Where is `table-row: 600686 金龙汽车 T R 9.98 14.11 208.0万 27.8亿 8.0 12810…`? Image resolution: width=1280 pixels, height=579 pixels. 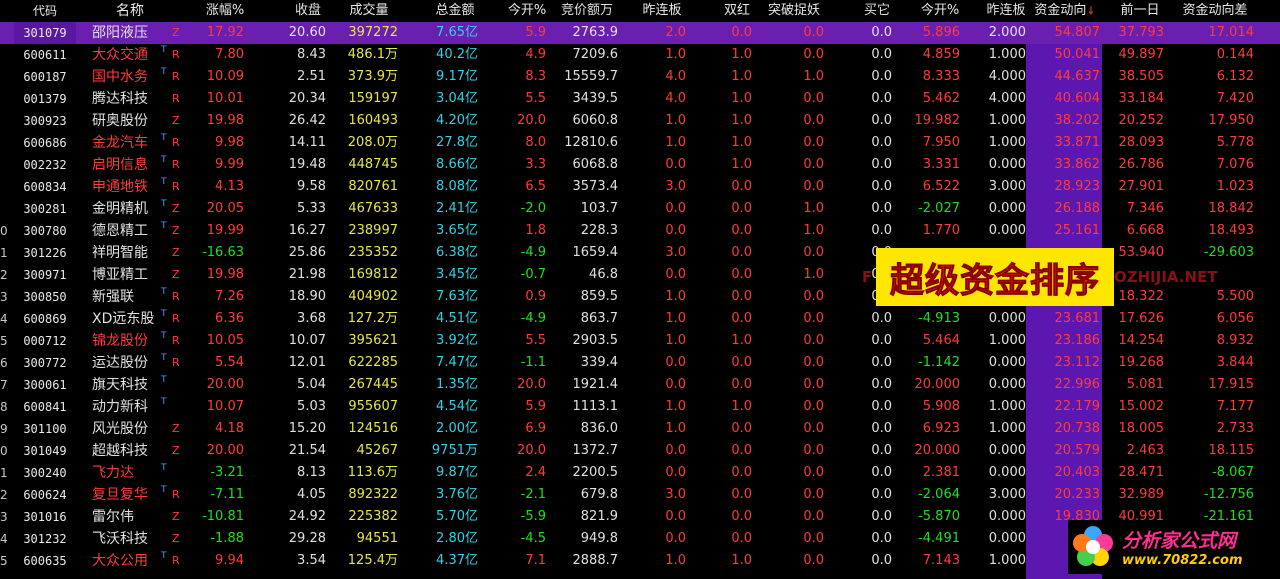 table-row: 600686 金龙汽车 T R 9.98 14.11 208.0万 27.8亿 8.0 12810… is located at coordinates (640, 143).